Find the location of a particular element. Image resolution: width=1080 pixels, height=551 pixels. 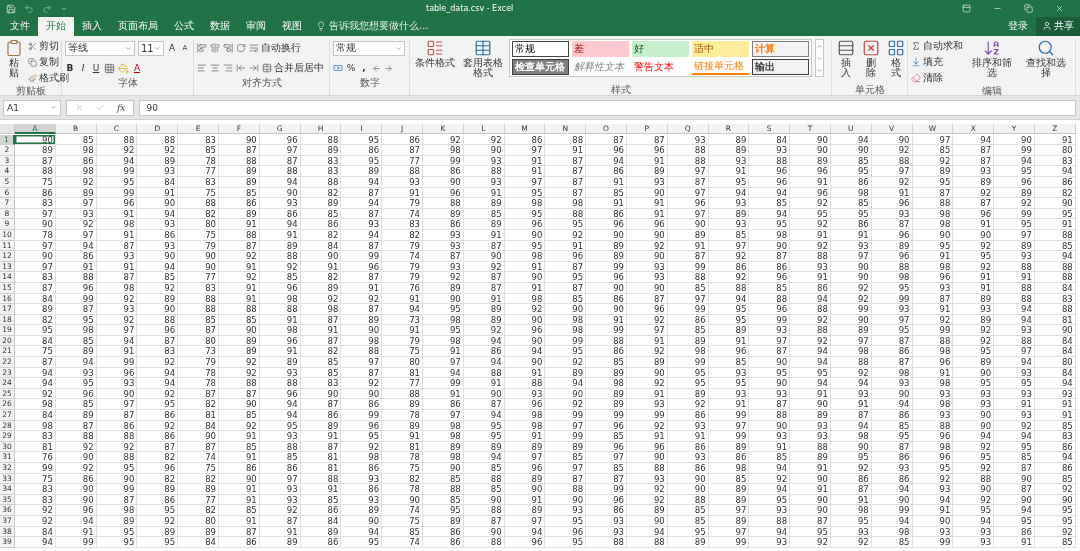

wrap-text-button: 自动换行 is located at coordinates (275, 48).